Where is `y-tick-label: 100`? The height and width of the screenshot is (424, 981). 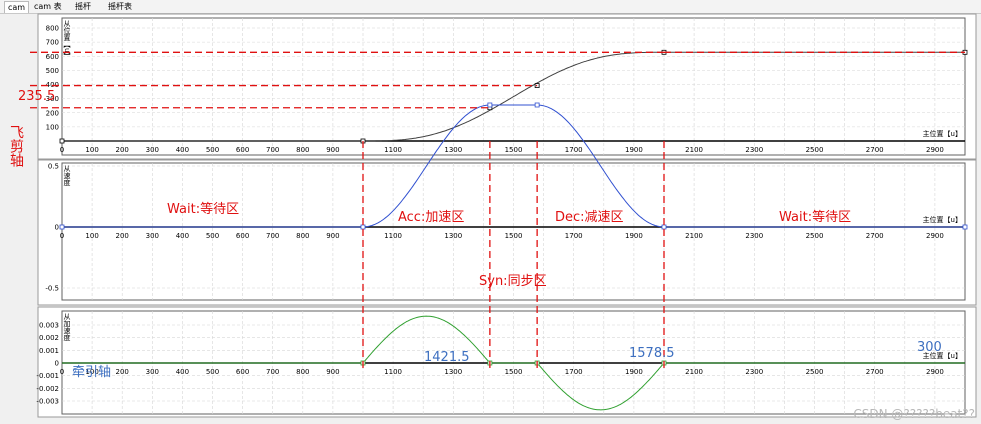 y-tick-label: 100 is located at coordinates (52, 127).